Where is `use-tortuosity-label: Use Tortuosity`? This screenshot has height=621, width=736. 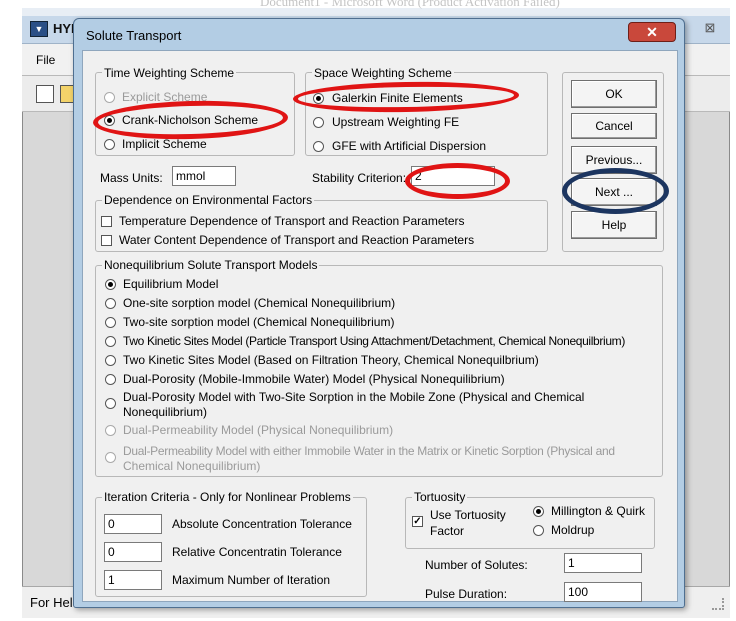
use-tortuosity-label: Use Tortuosity is located at coordinates (468, 515).